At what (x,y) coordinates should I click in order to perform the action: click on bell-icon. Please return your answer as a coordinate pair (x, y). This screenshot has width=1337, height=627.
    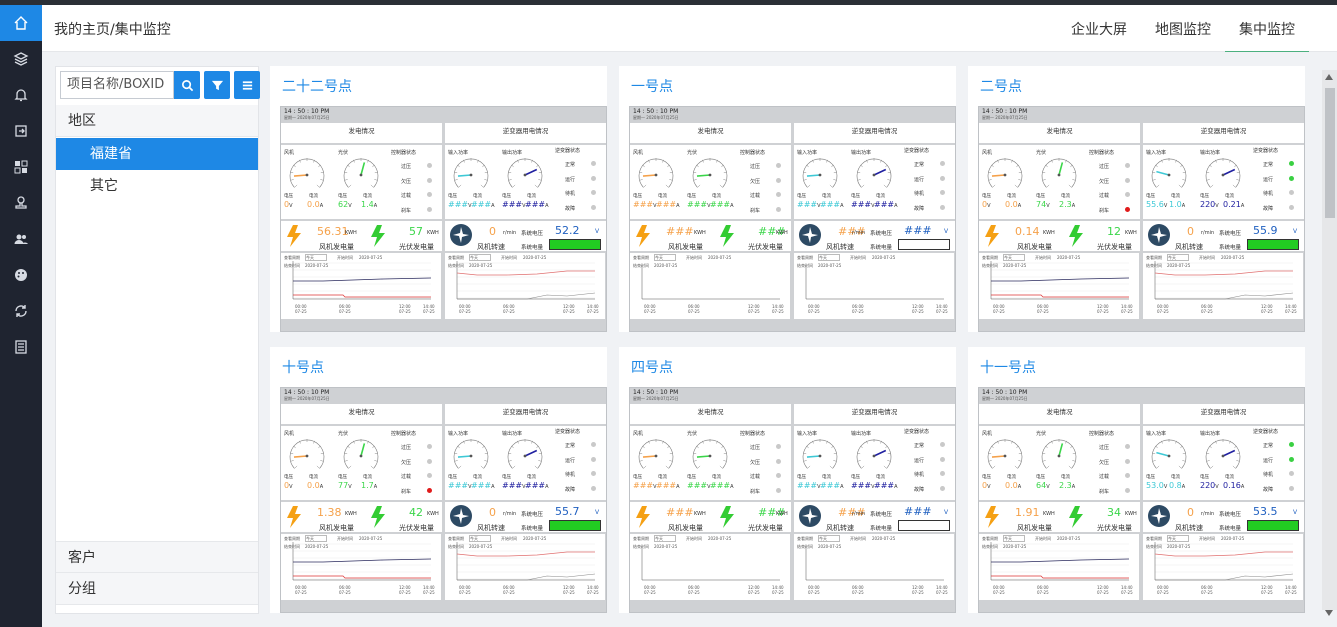
    Looking at the image, I should click on (21, 95).